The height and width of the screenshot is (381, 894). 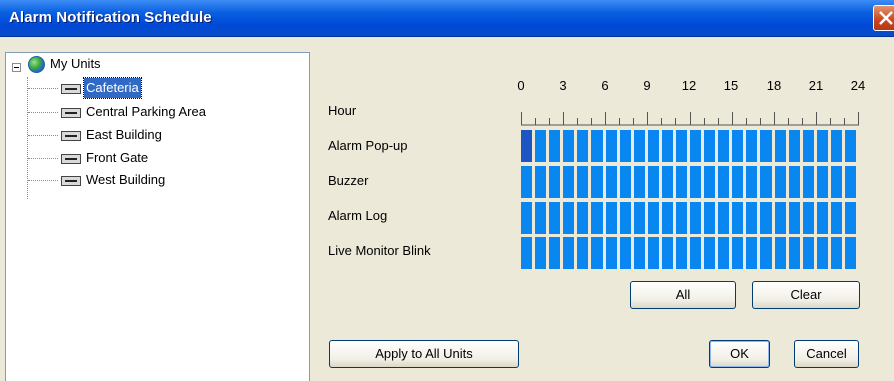 I want to click on schedule-row-alarm-log, so click(x=690, y=218).